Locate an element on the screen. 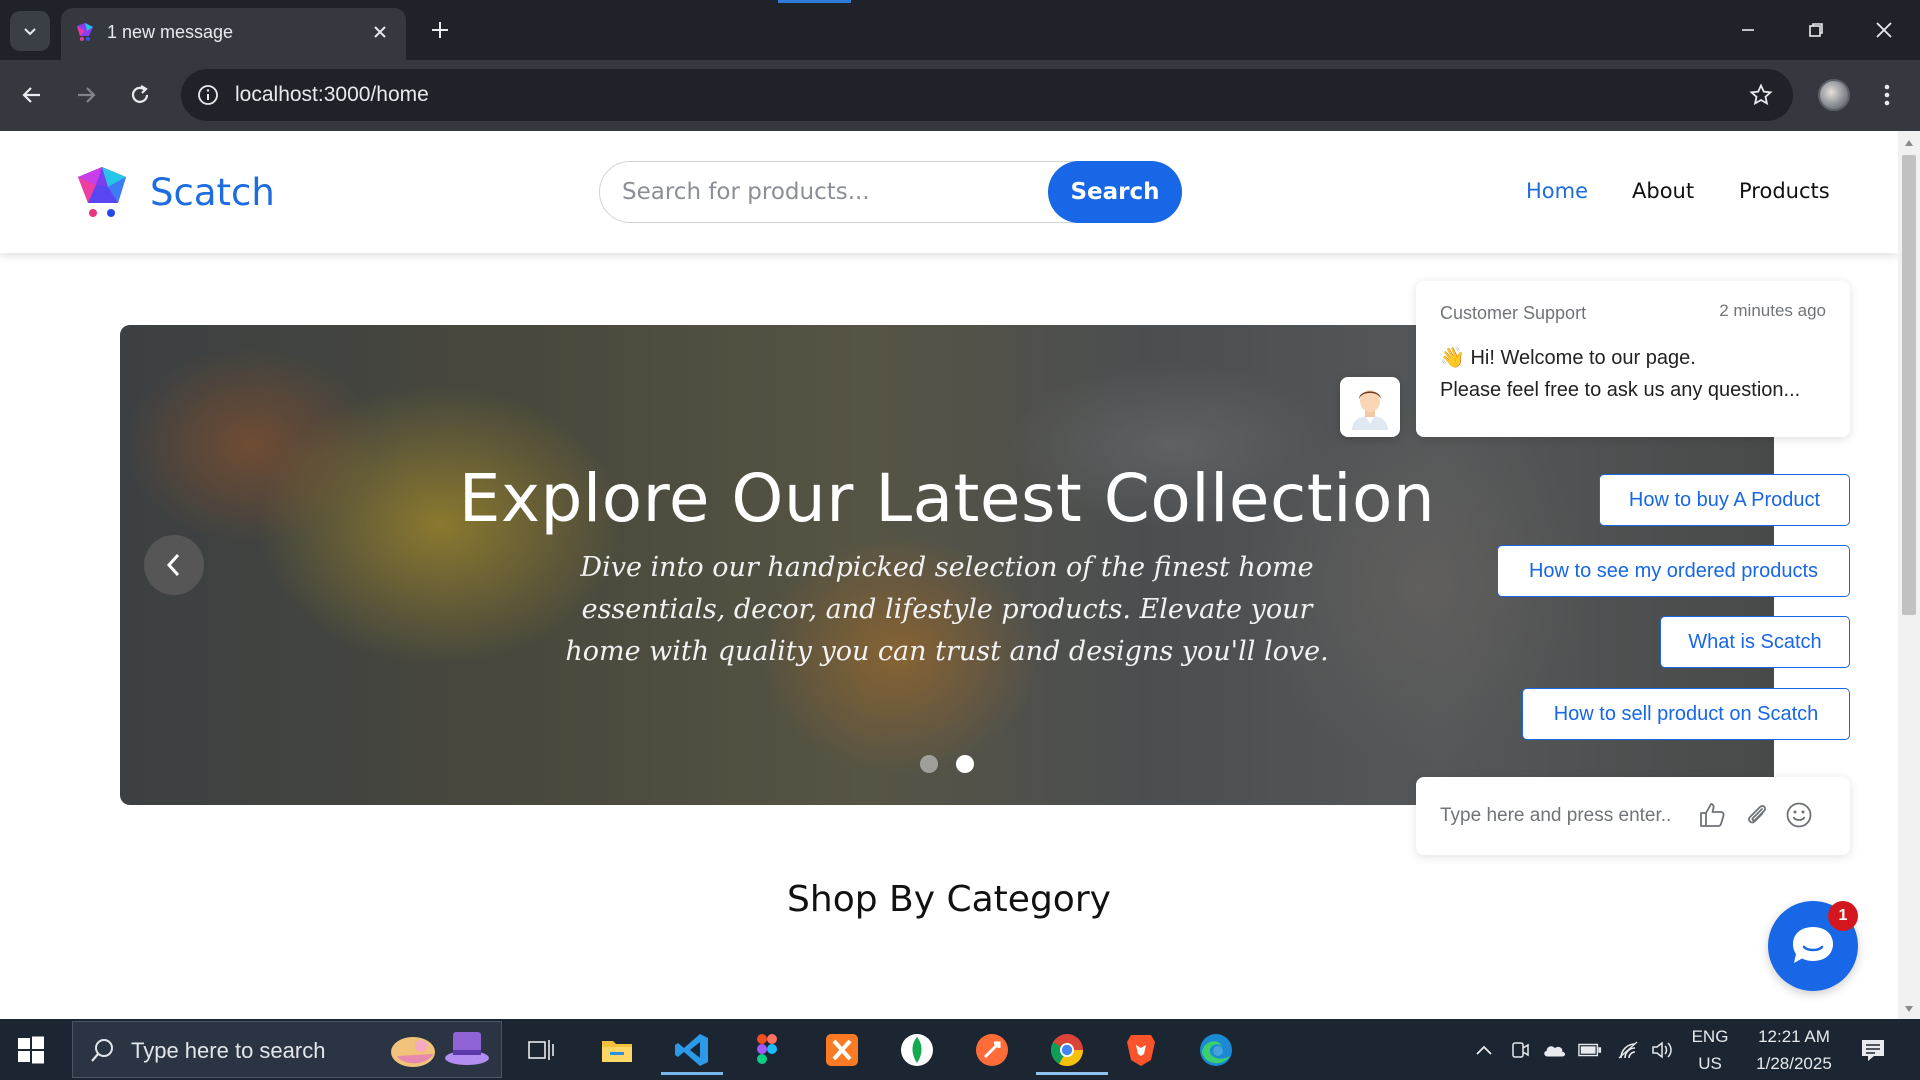 This screenshot has width=1920, height=1080. battery-button is located at coordinates (1590, 1050).